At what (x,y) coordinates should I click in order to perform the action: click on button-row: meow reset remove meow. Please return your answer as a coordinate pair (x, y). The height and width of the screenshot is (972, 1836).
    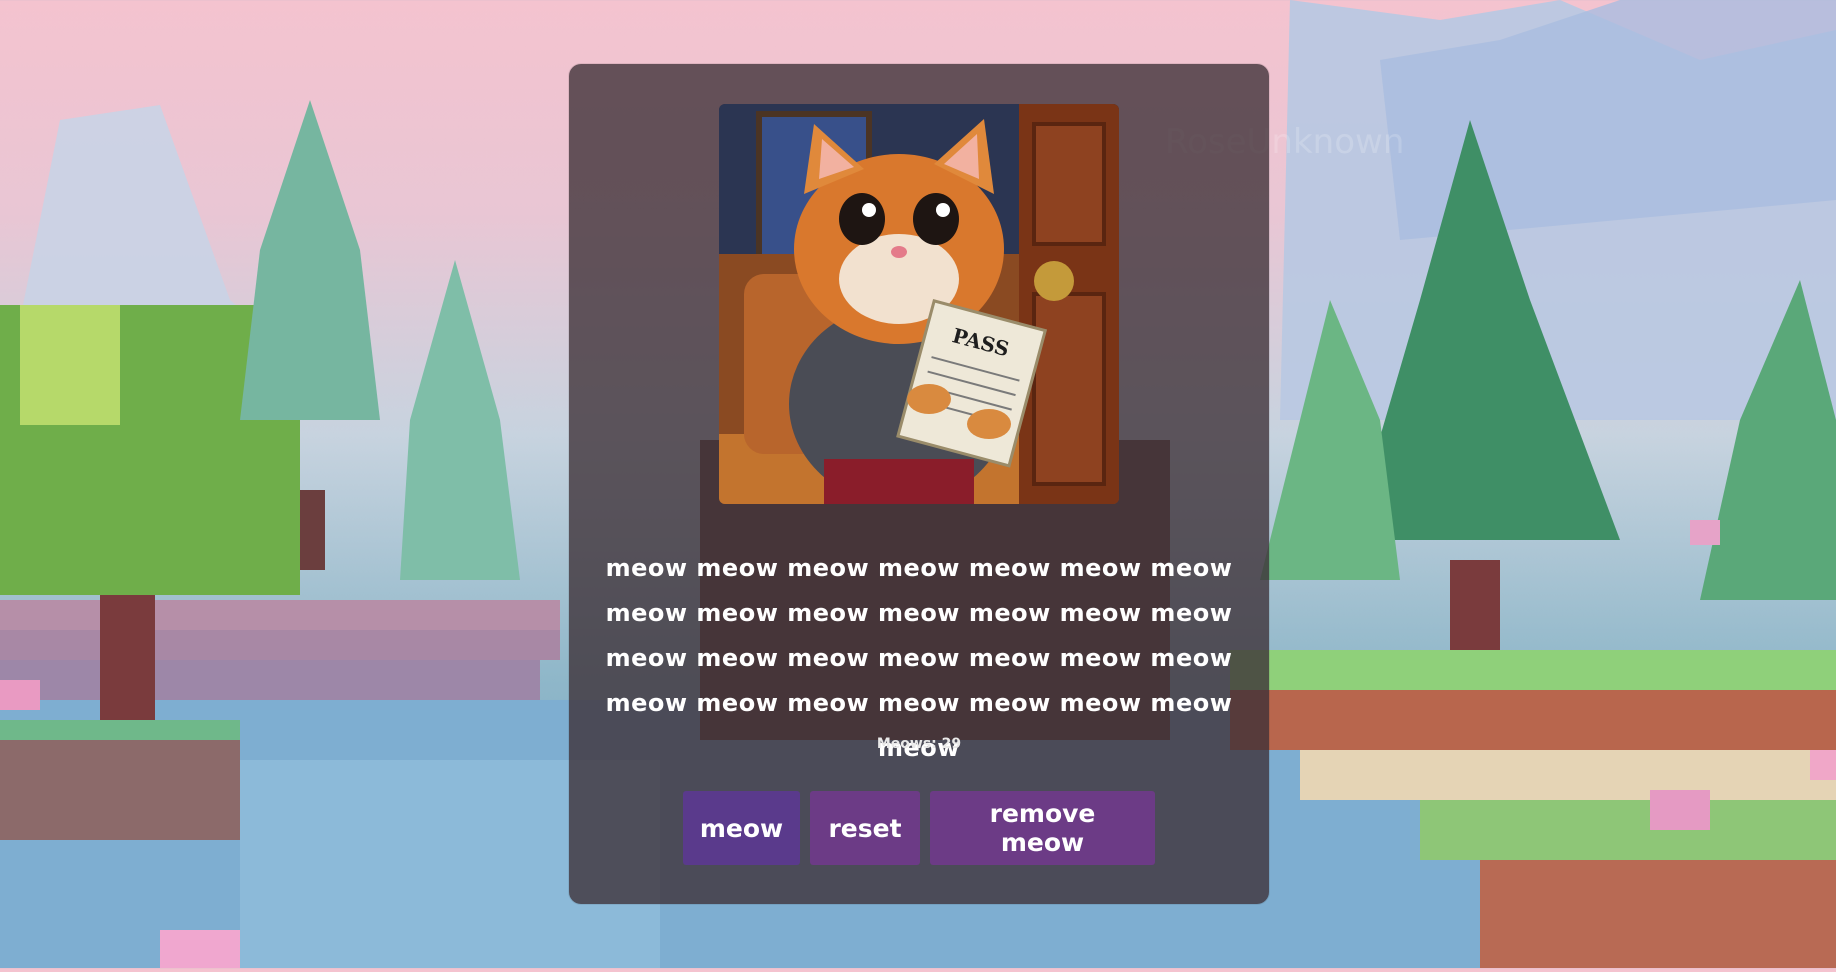
    Looking at the image, I should click on (919, 828).